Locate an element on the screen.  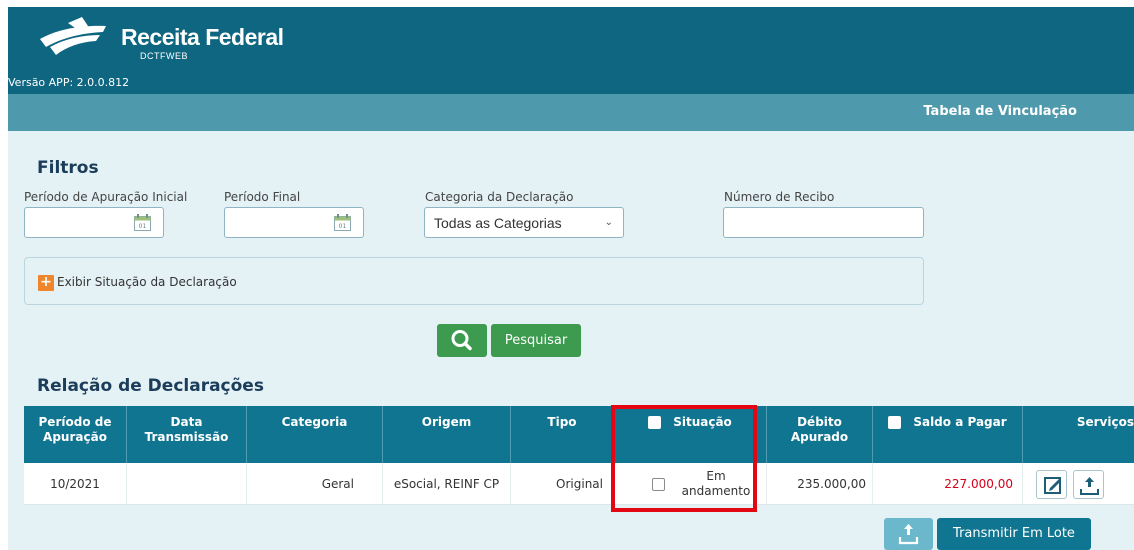
col-origem: Origem is located at coordinates (447, 434).